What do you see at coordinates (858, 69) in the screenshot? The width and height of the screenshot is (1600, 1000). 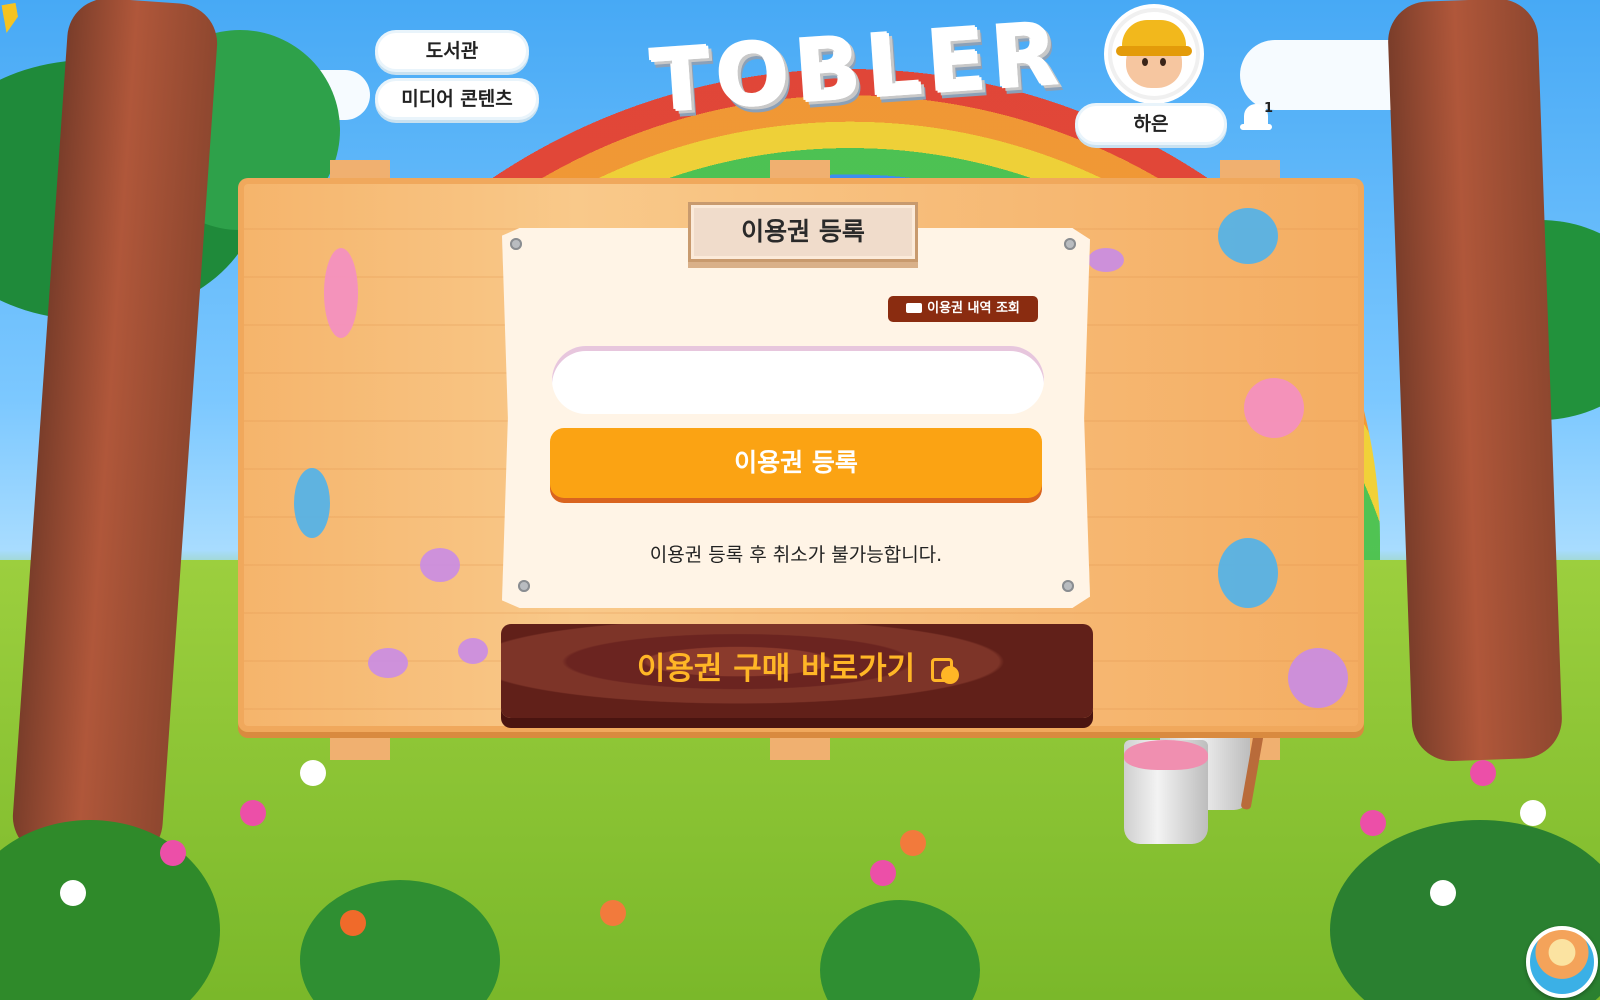 I see `tobler-logo: TOBLER` at bounding box center [858, 69].